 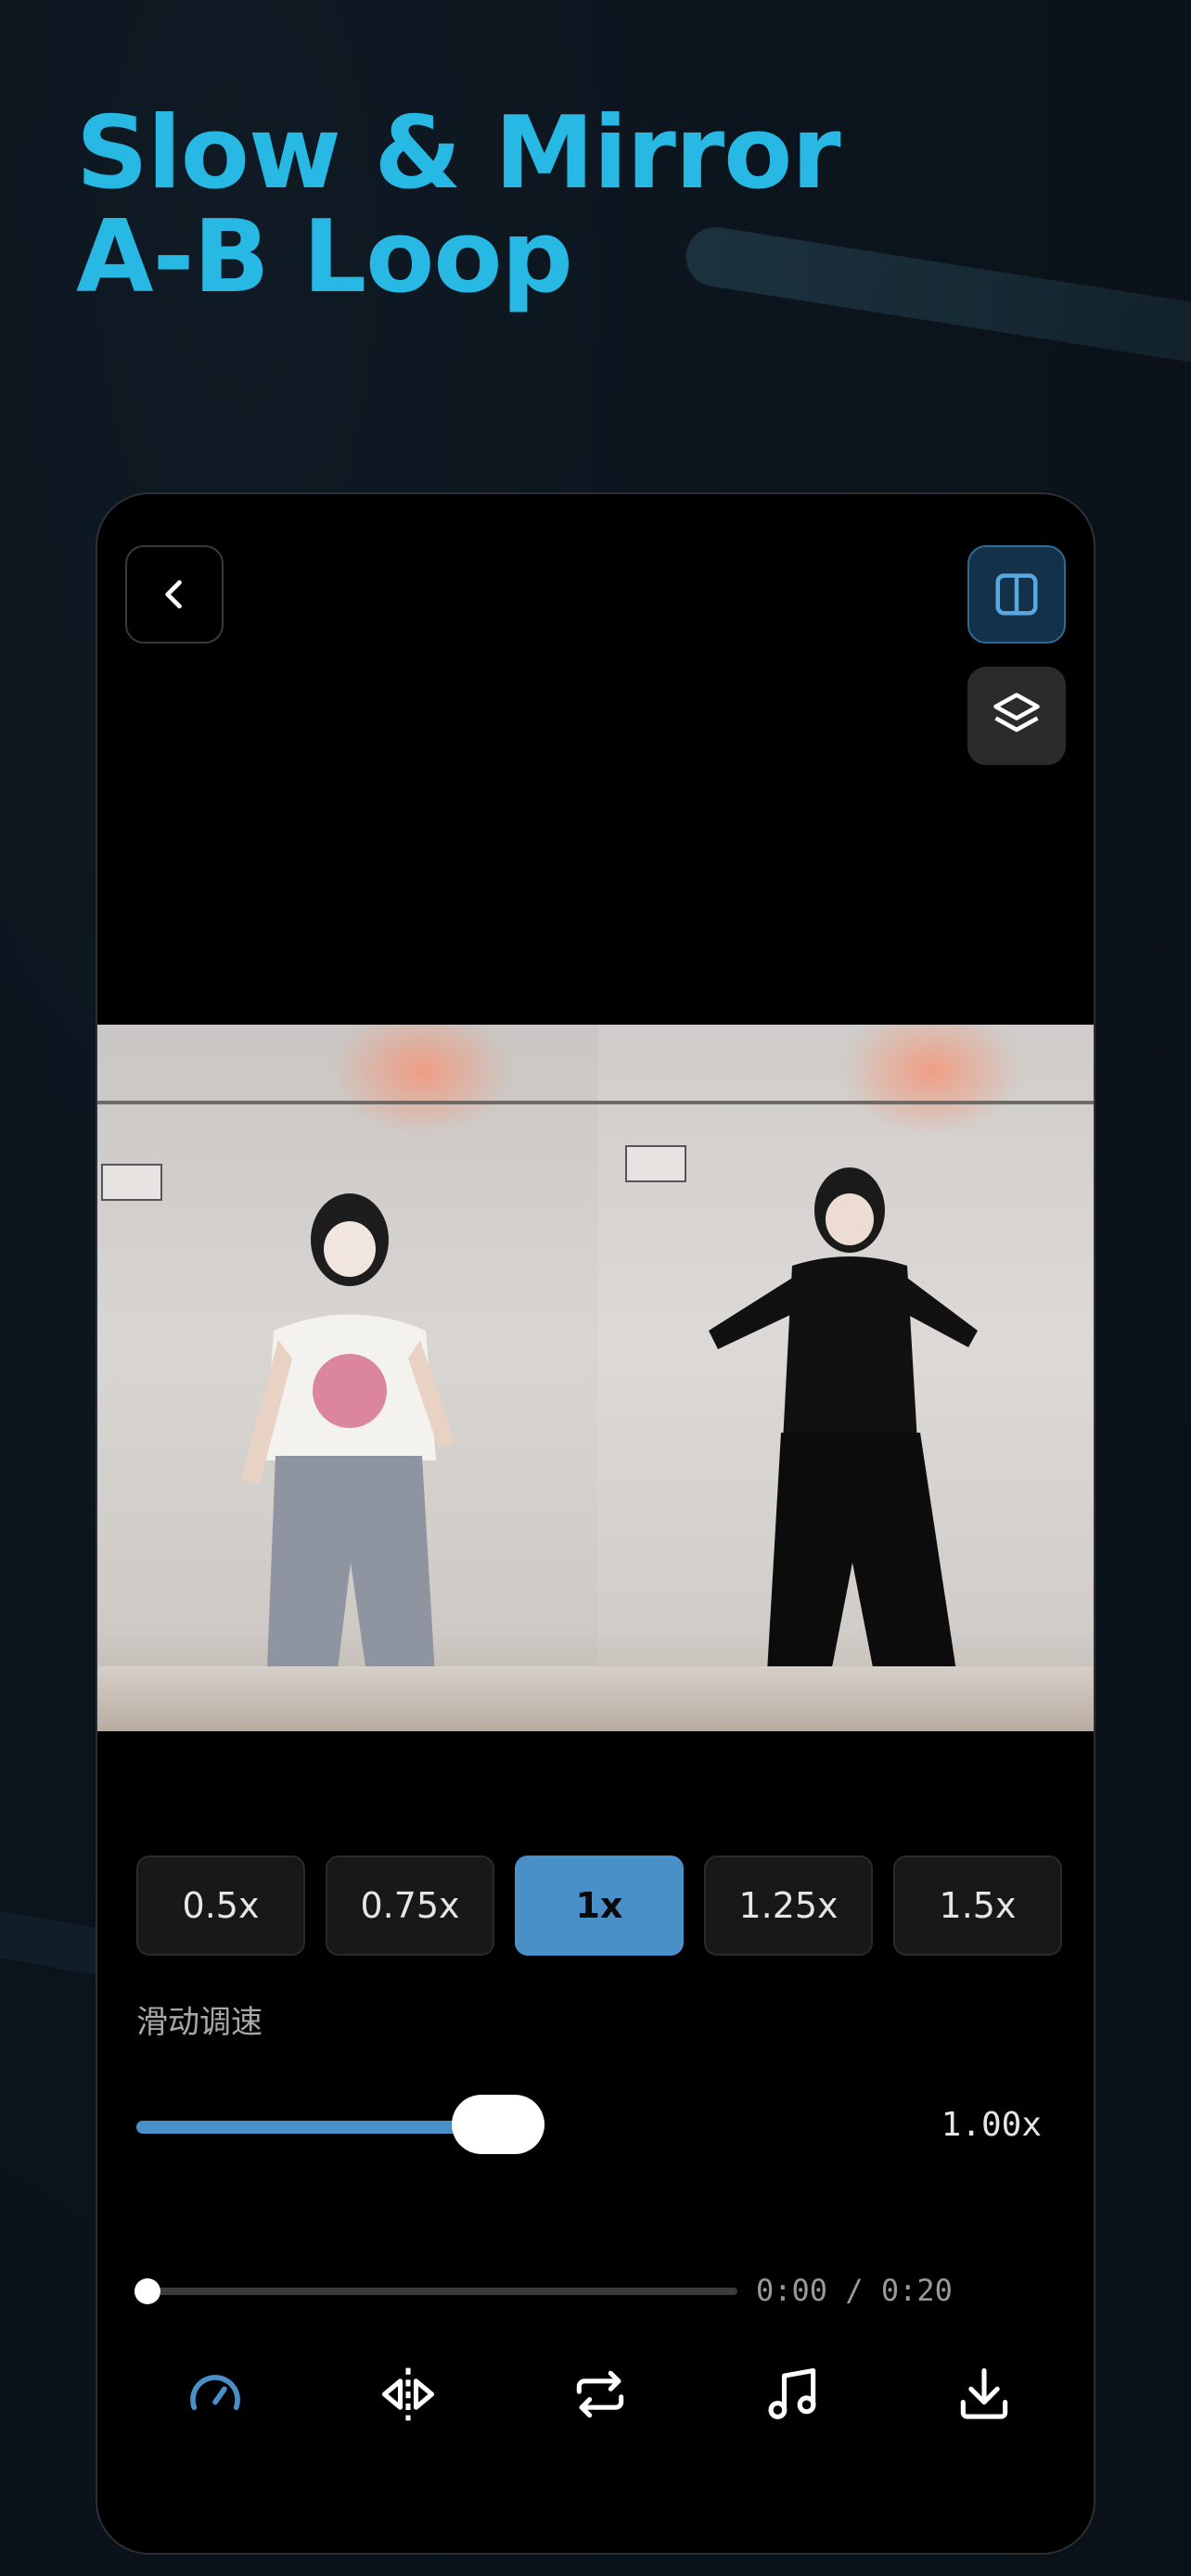 What do you see at coordinates (199, 2022) in the screenshot?
I see `speed-slider-label: 滑动调速` at bounding box center [199, 2022].